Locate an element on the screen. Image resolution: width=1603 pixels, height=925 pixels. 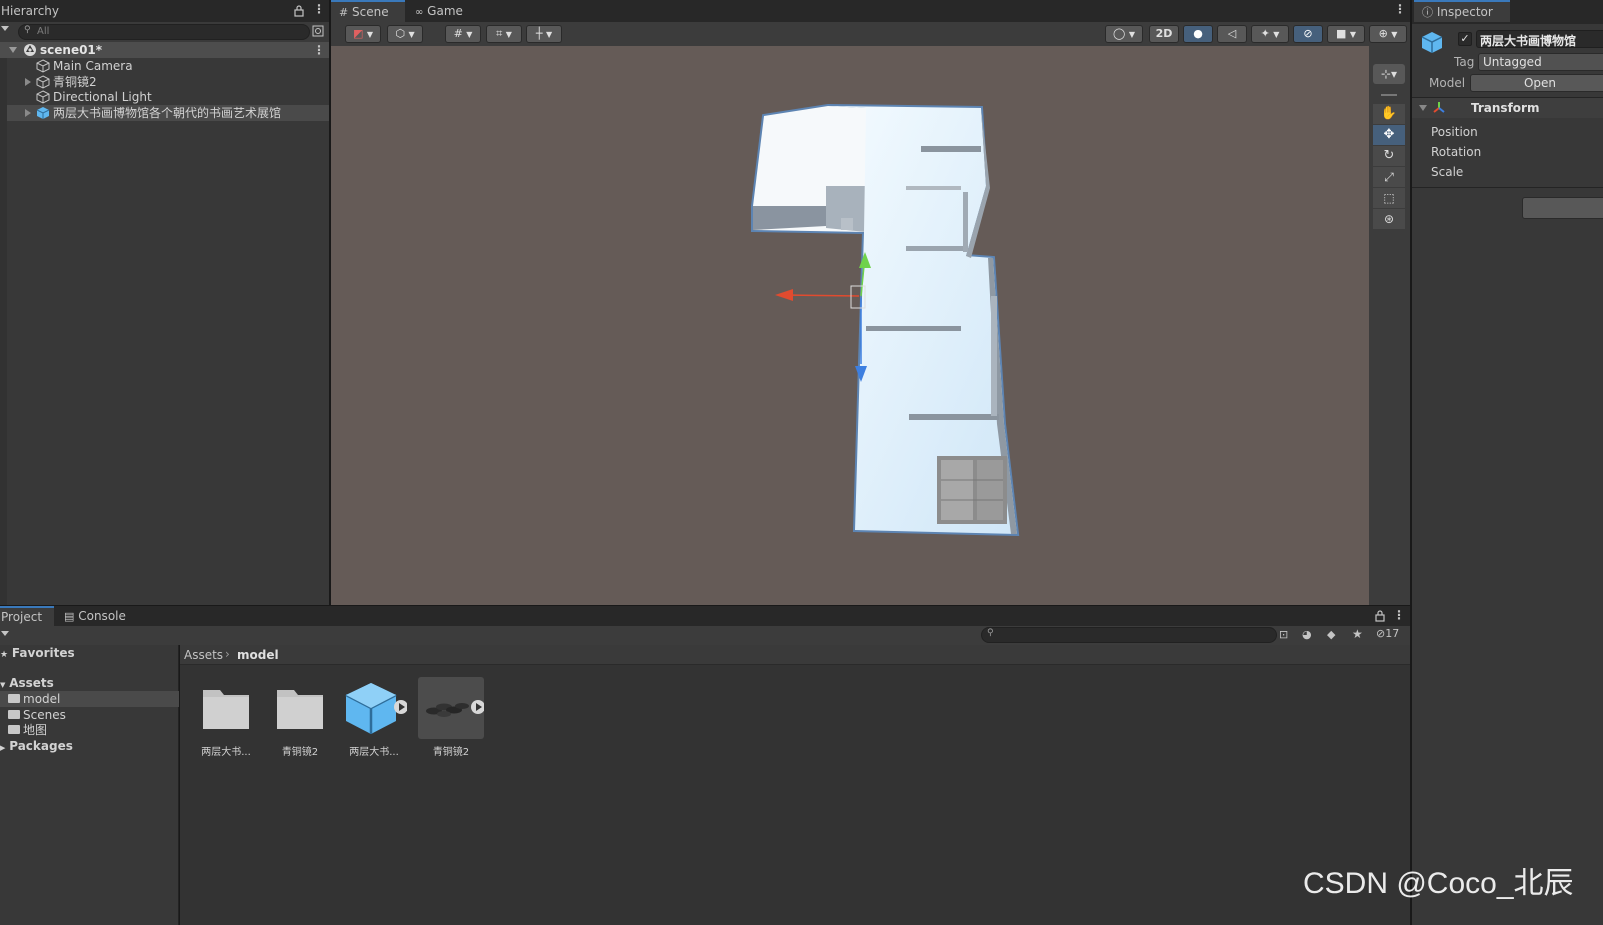
orientation-gizmo: ⊹▾ is located at coordinates (1389, 74).